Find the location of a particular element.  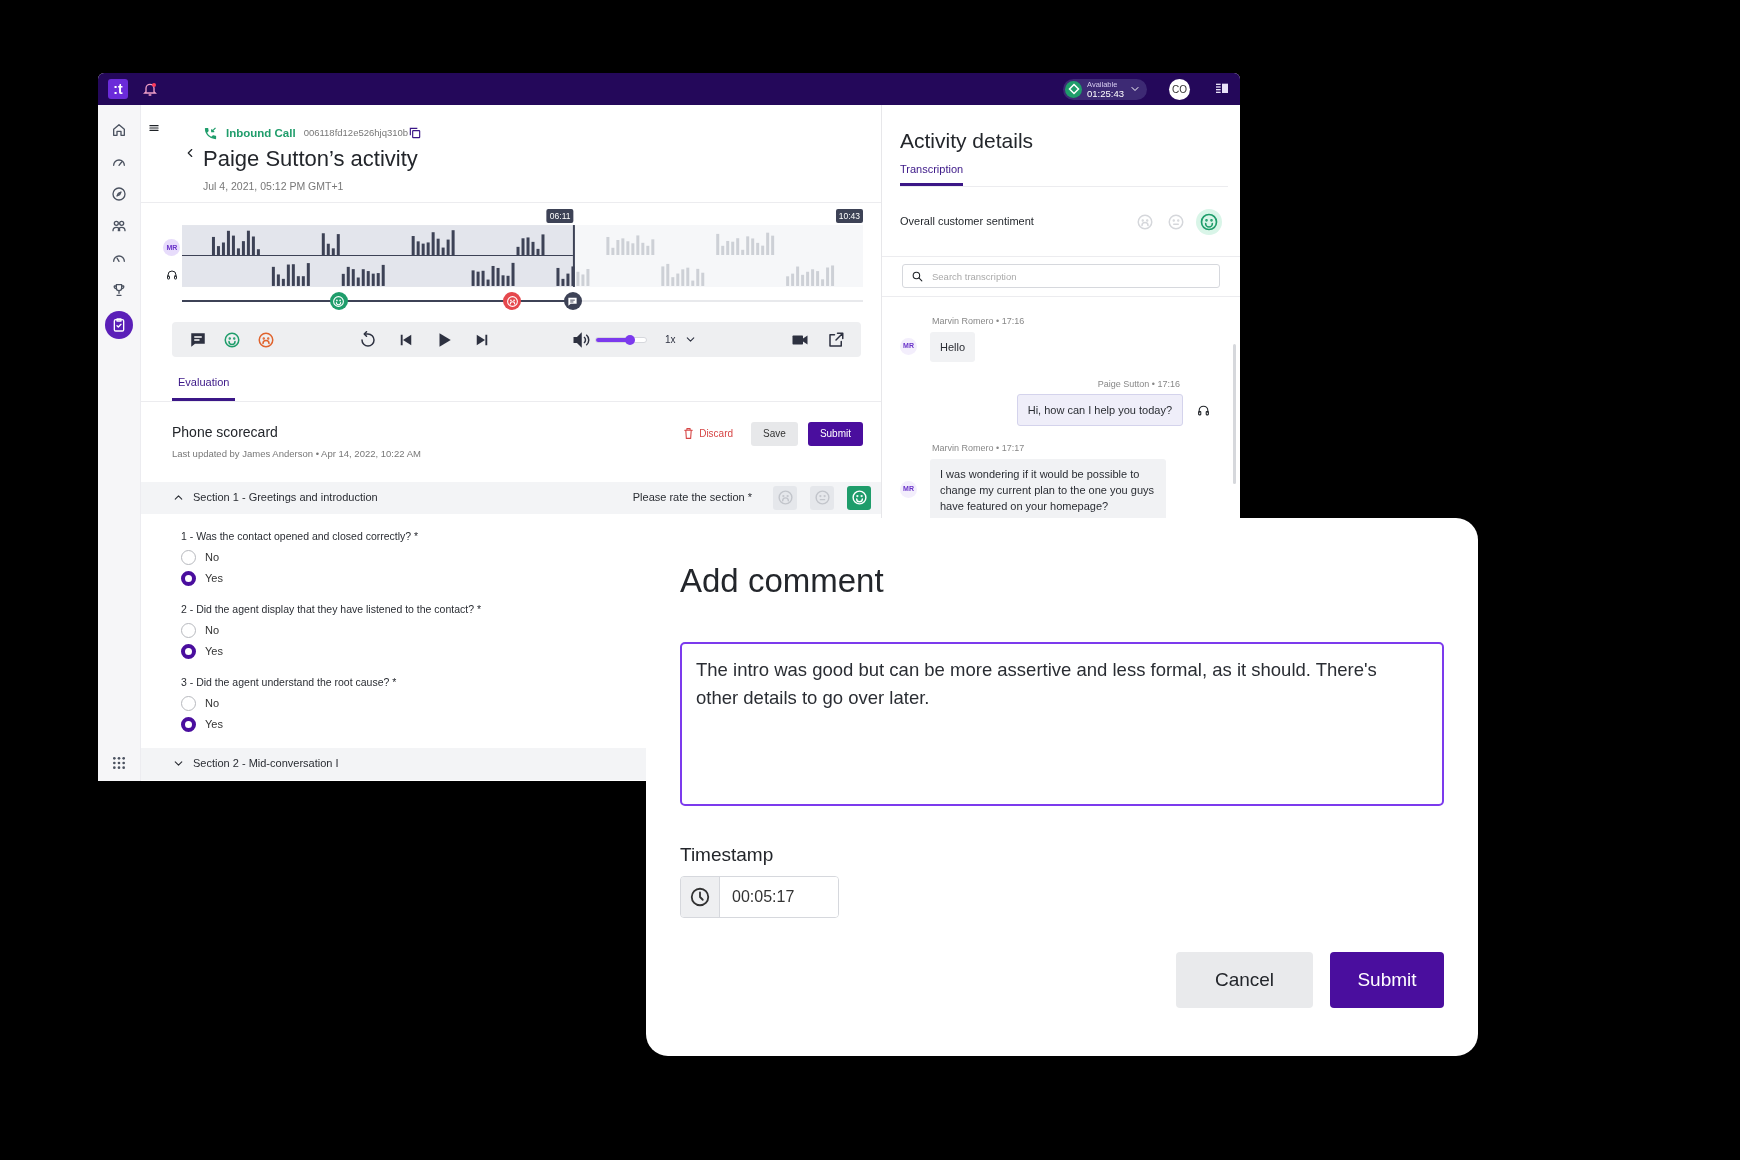

call-type: Inbound Call is located at coordinates (261, 133).